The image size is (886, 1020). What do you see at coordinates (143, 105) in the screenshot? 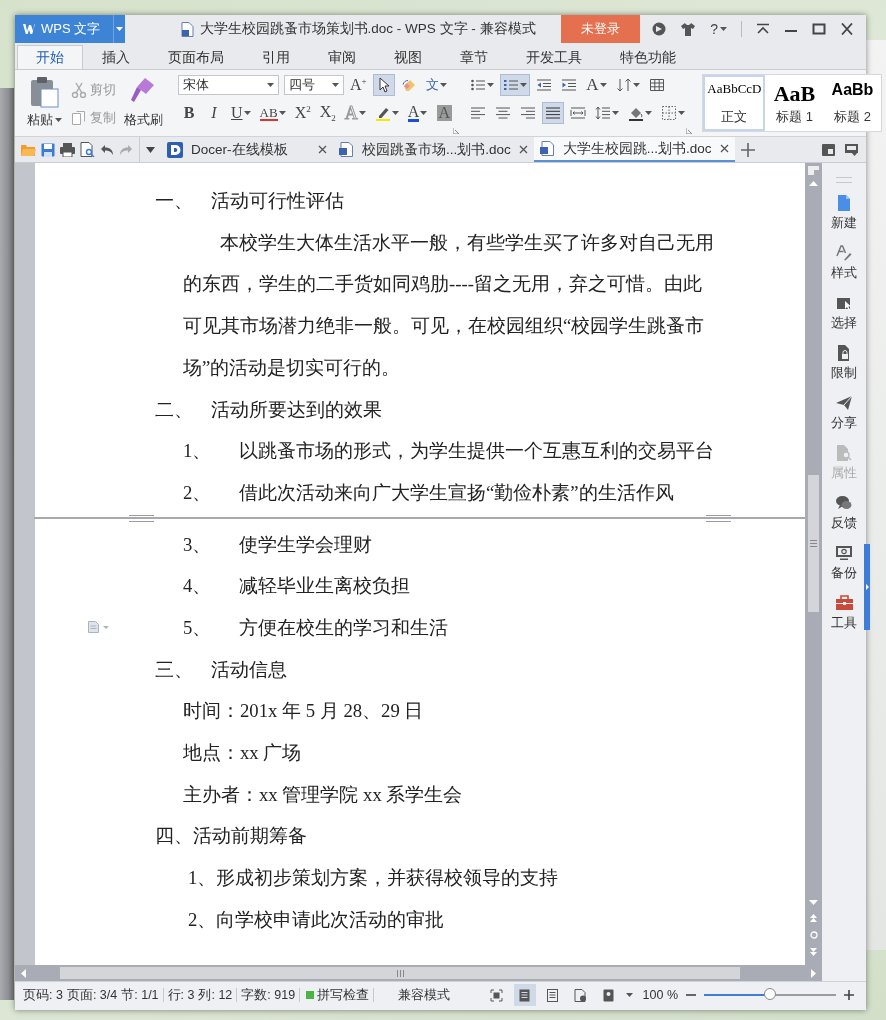
I see `format-painter-button: 格式刷` at bounding box center [143, 105].